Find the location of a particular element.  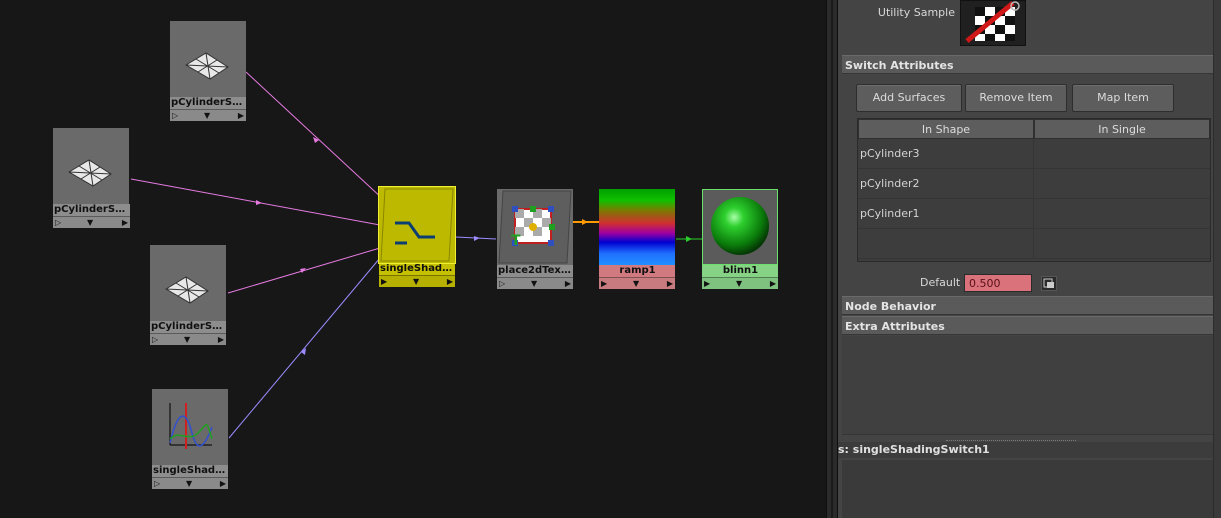

curve-swatch is located at coordinates (190, 427).